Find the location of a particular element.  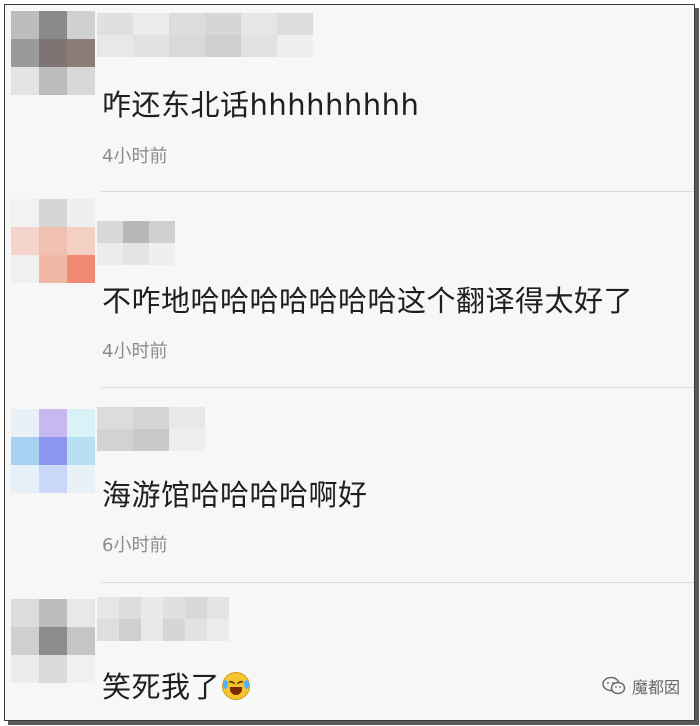

comment-text: 笑死我了 is located at coordinates (176, 685).